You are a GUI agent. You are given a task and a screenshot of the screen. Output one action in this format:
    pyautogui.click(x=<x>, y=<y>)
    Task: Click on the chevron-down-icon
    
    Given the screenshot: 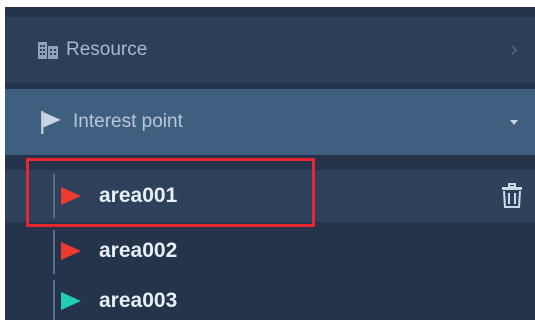 What is the action you would take?
    pyautogui.click(x=514, y=122)
    